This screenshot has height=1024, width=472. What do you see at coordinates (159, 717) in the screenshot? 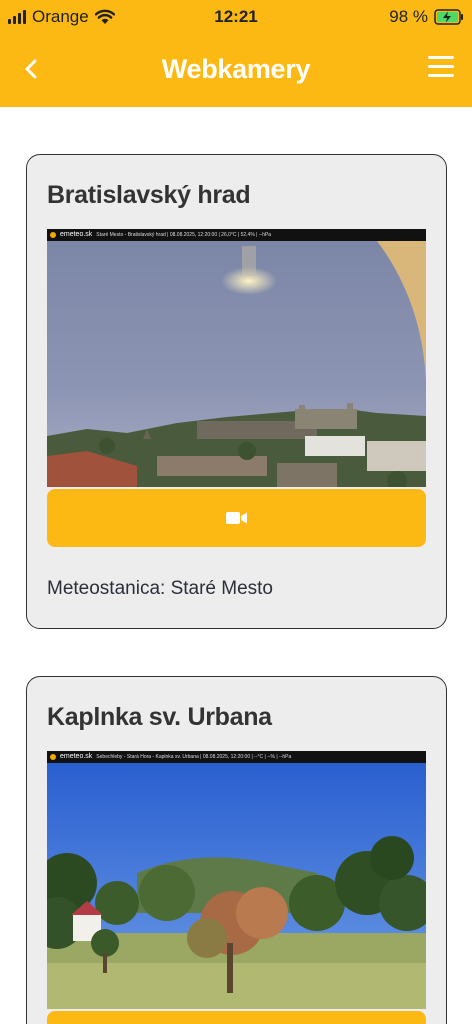
I see `webcam-title: Kaplnka sv. Urbana` at bounding box center [159, 717].